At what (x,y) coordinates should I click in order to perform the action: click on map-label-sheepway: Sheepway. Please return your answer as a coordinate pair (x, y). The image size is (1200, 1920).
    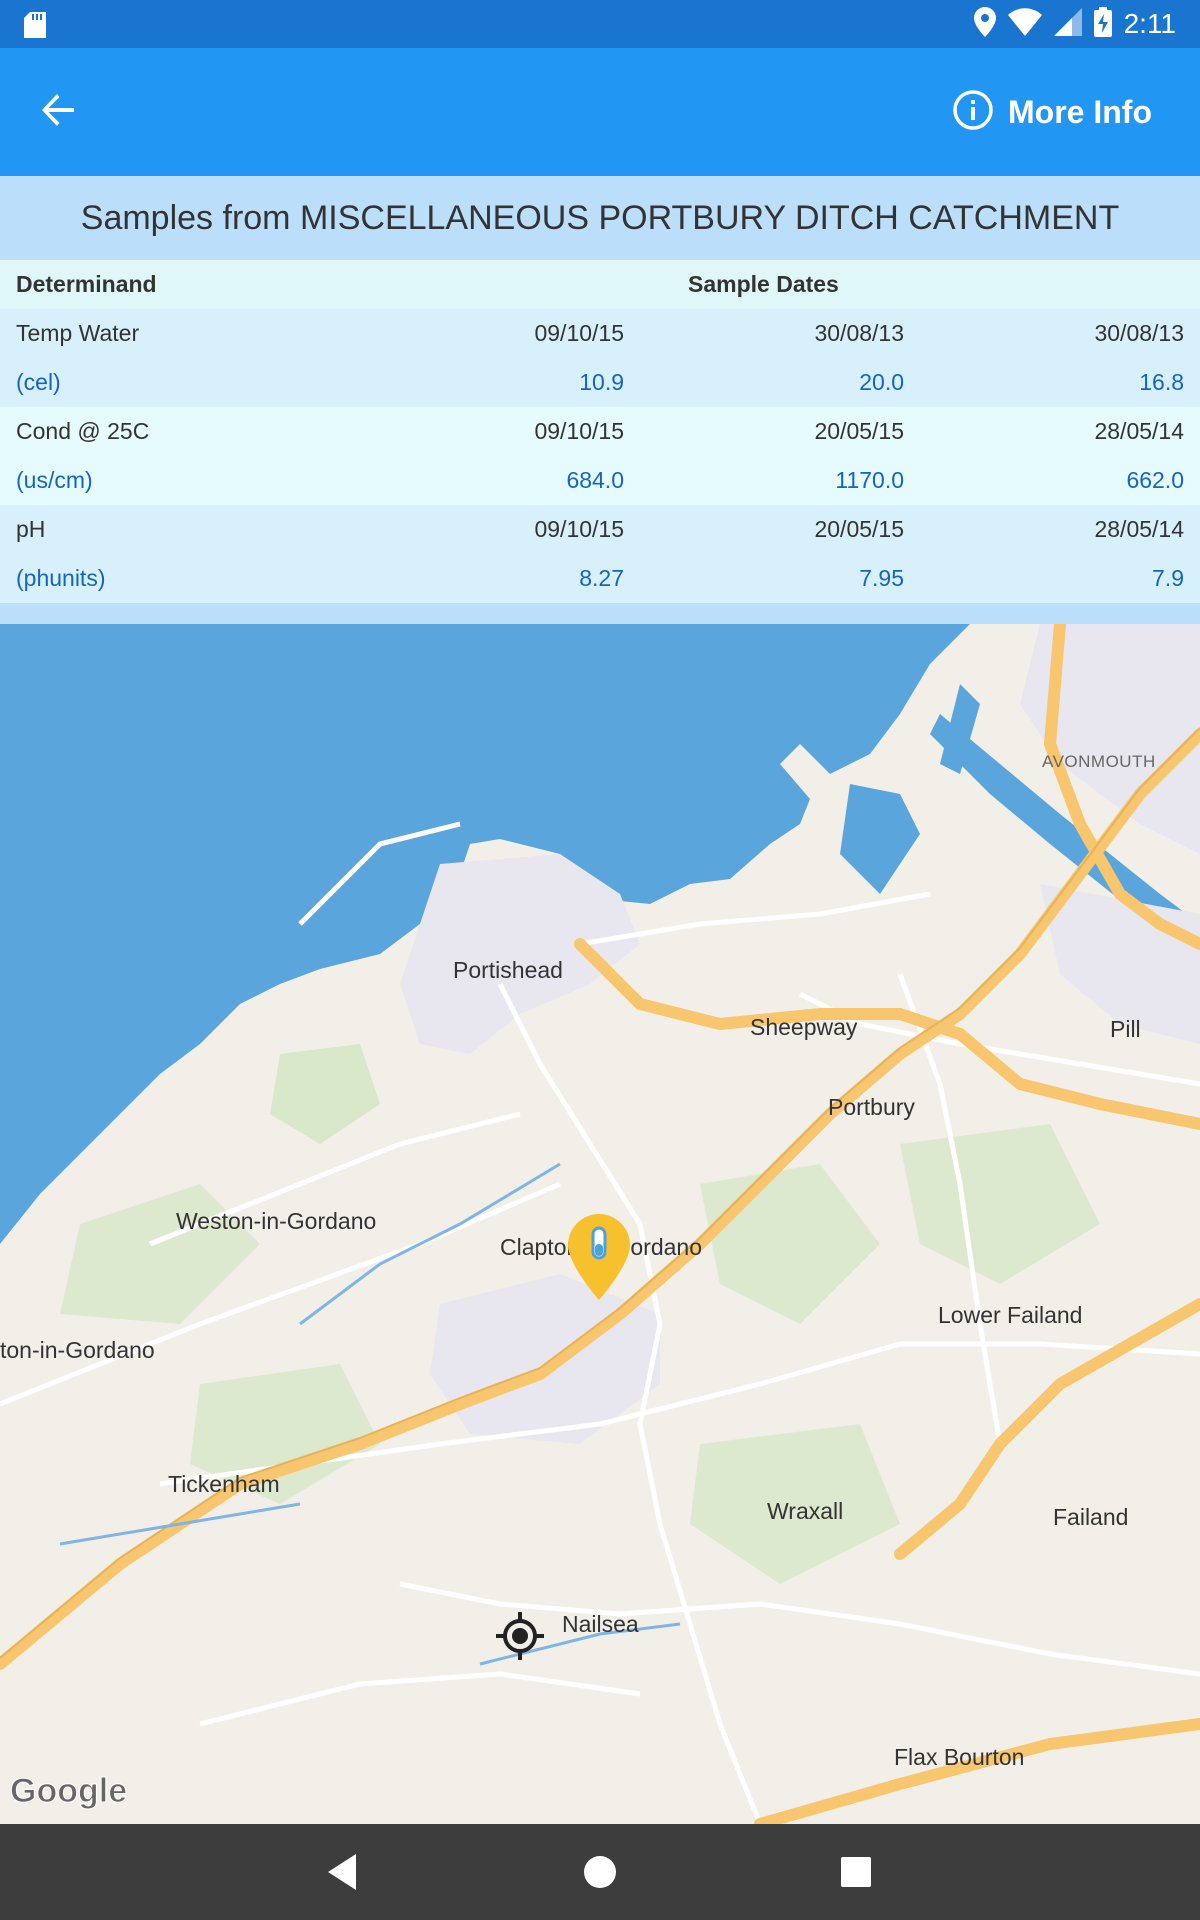
    Looking at the image, I should click on (804, 1027).